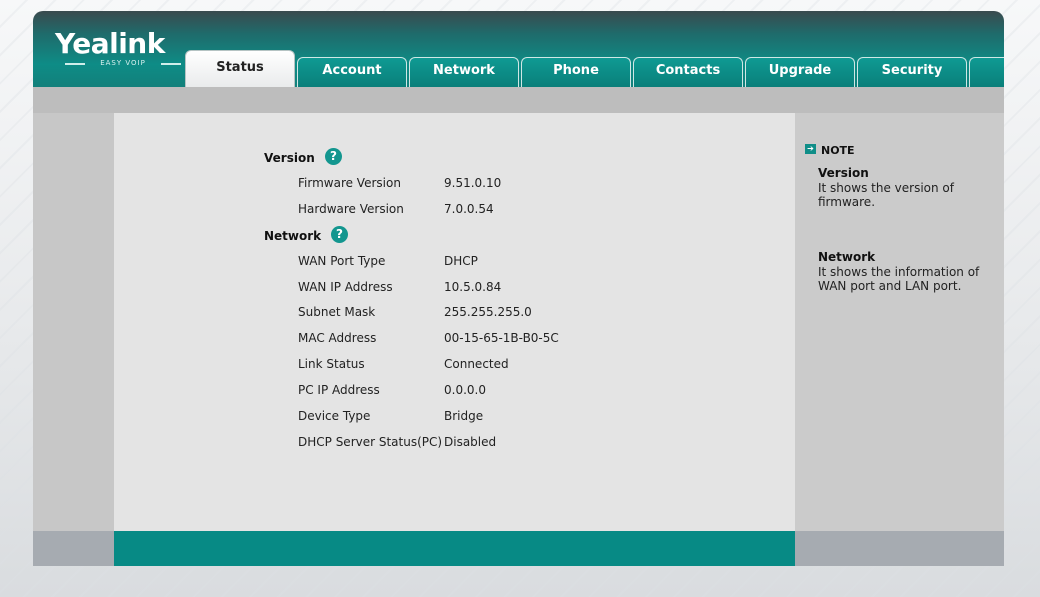 This screenshot has width=1040, height=597. What do you see at coordinates (912, 72) in the screenshot?
I see `tab-security: Security` at bounding box center [912, 72].